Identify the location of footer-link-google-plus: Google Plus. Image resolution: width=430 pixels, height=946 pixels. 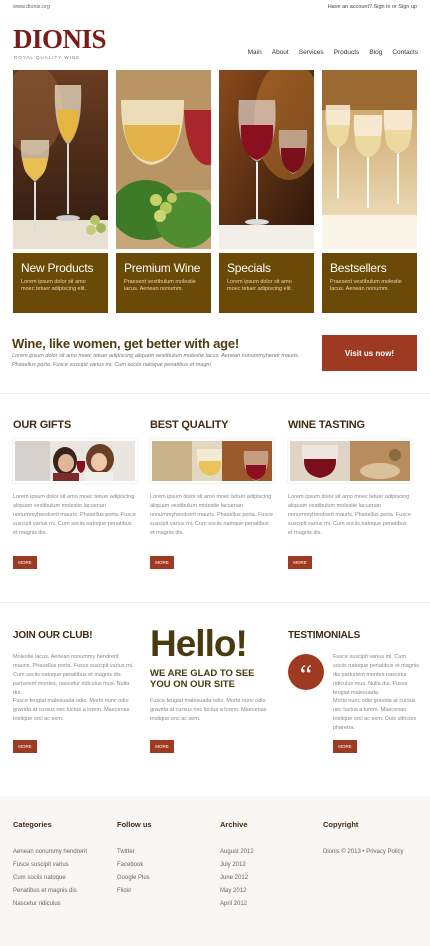
(134, 878).